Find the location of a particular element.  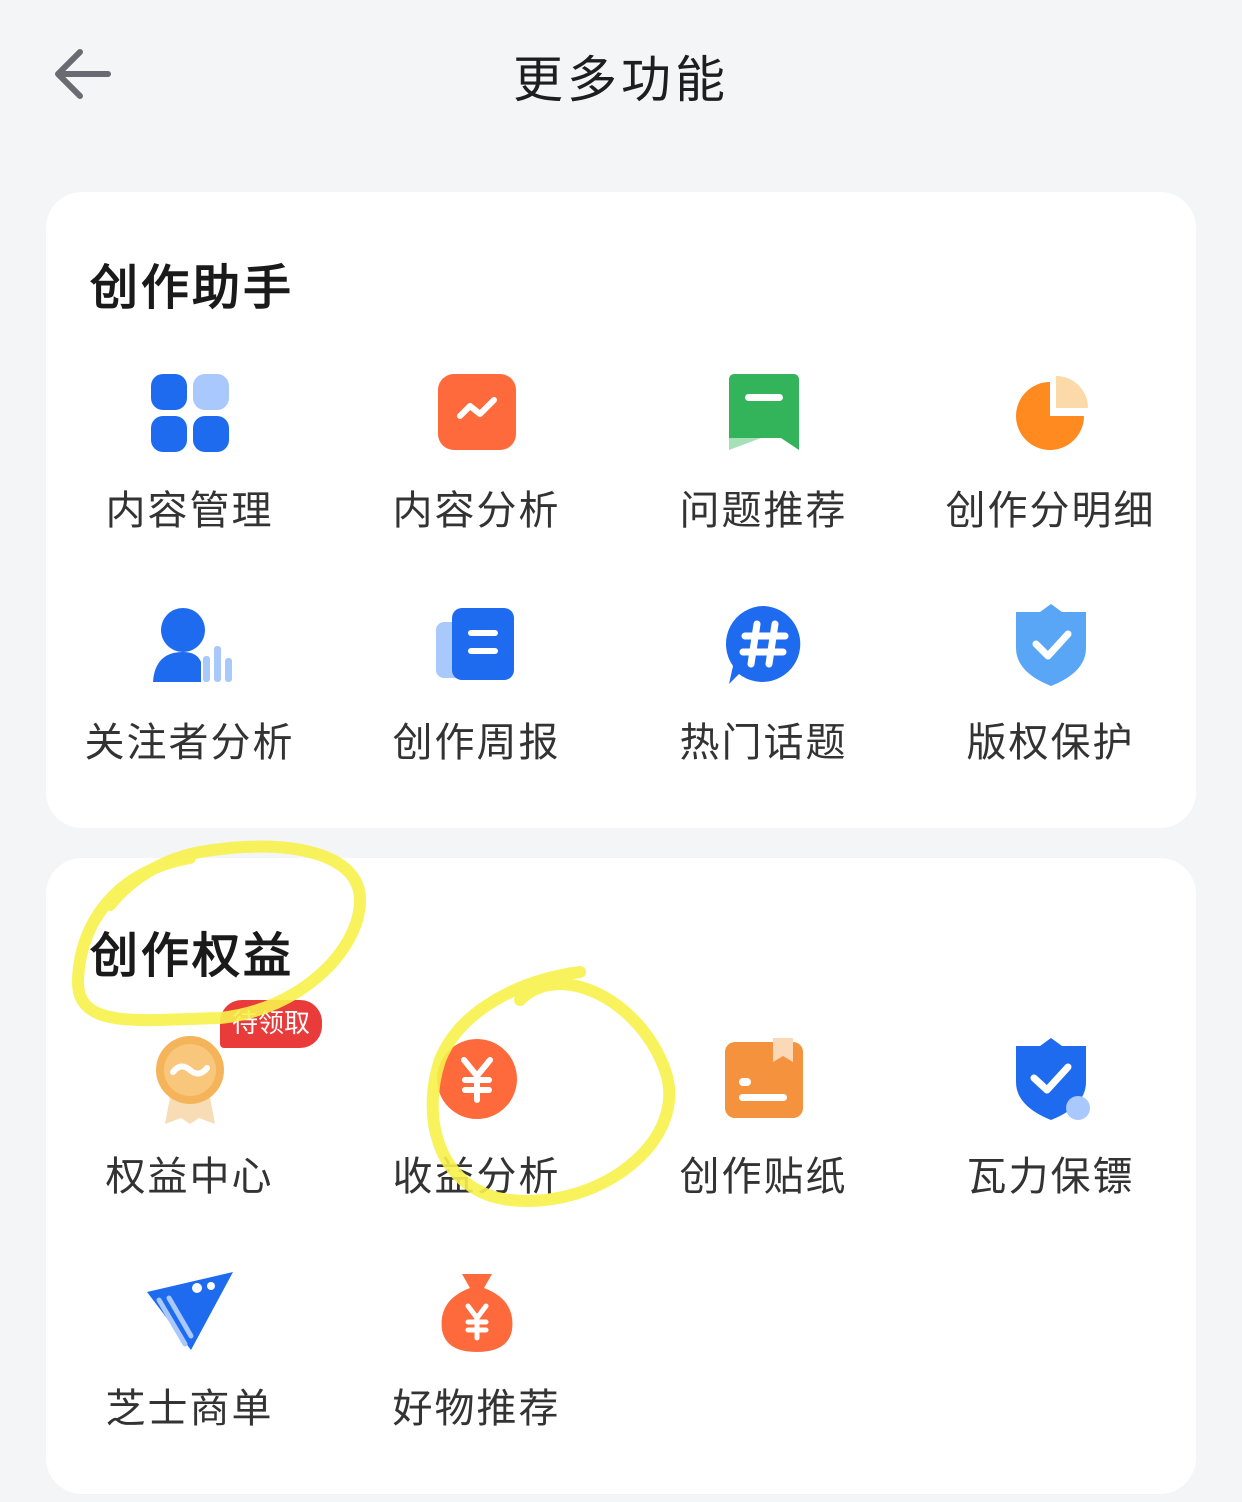

hot-topic-icon is located at coordinates (762, 645).